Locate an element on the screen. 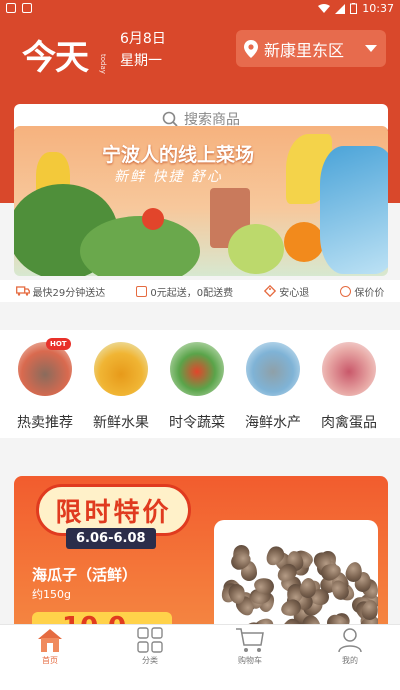  weekday-text: 星期一 is located at coordinates (141, 61).